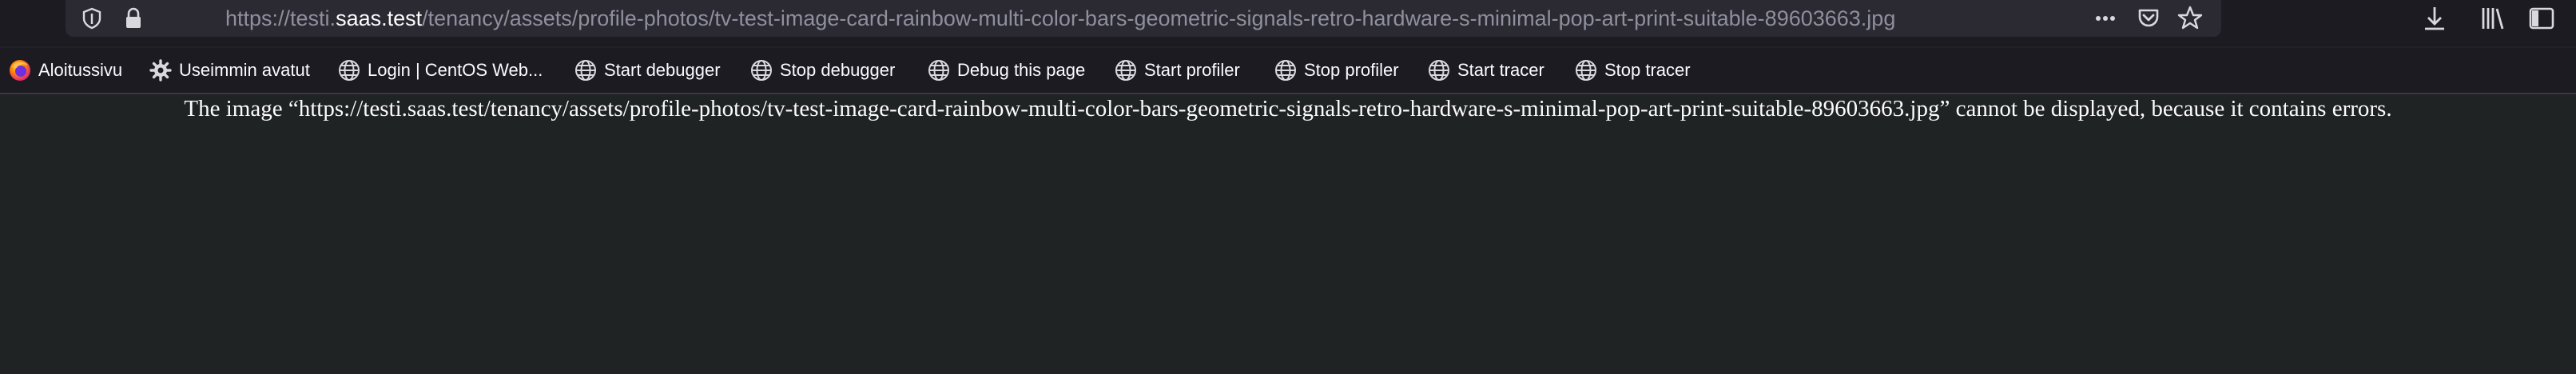 The width and height of the screenshot is (2576, 374). What do you see at coordinates (92, 18) in the screenshot?
I see `shield-icon` at bounding box center [92, 18].